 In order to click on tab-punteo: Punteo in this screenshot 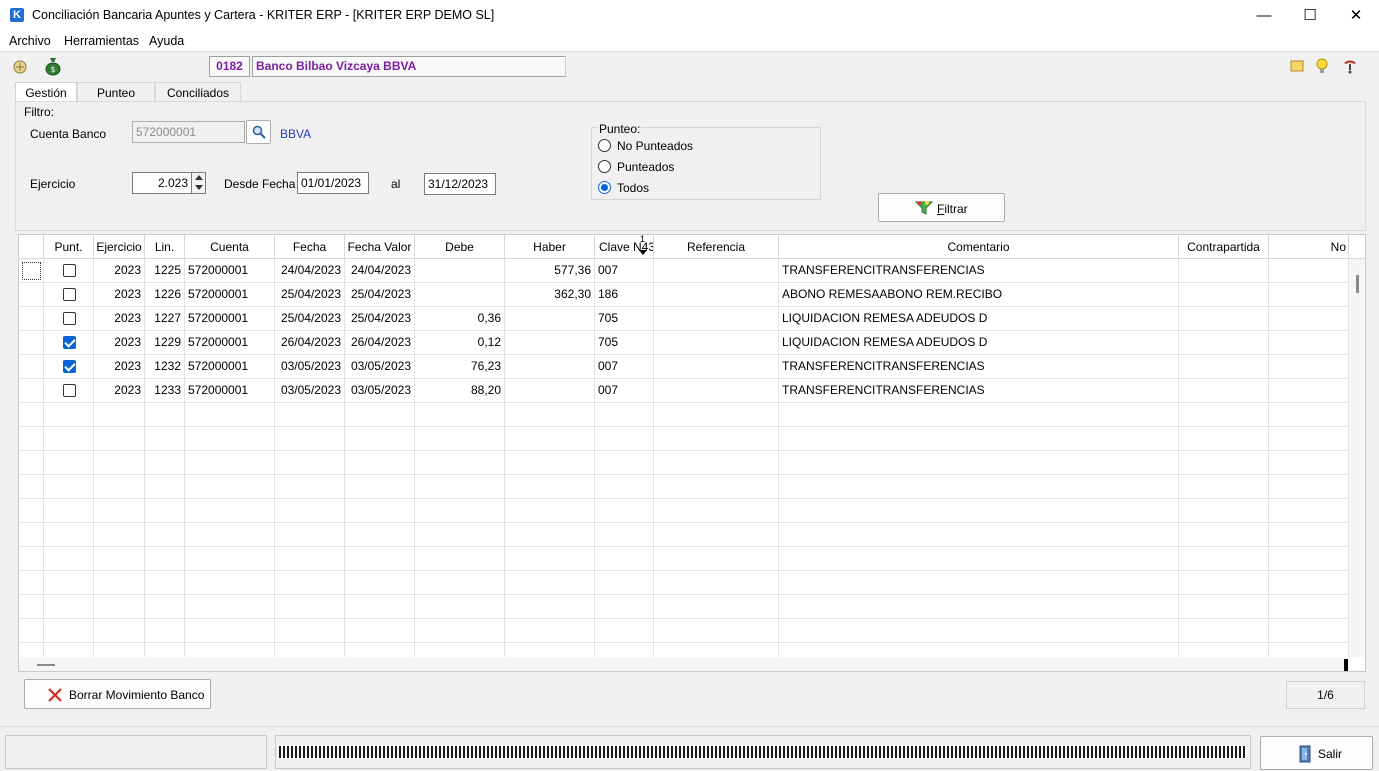, I will do `click(116, 92)`.